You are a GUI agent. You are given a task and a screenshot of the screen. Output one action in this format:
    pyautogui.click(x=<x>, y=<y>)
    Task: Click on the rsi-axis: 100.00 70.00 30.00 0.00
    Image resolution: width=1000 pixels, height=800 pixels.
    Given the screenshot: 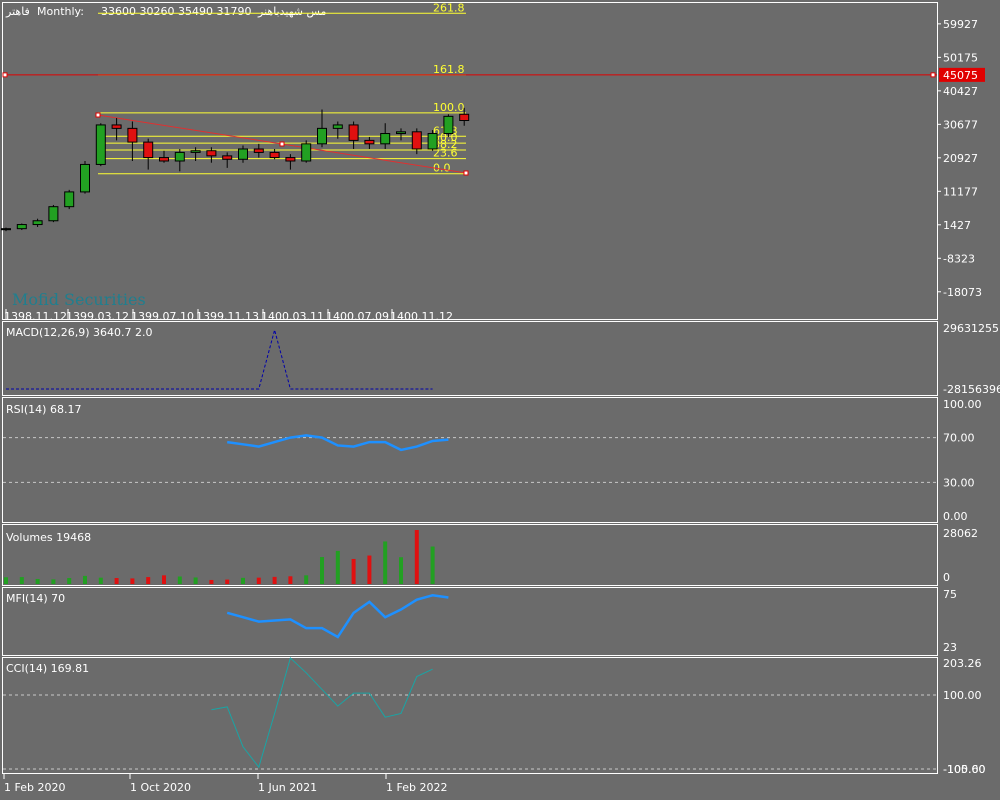 What is the action you would take?
    pyautogui.click(x=962, y=460)
    